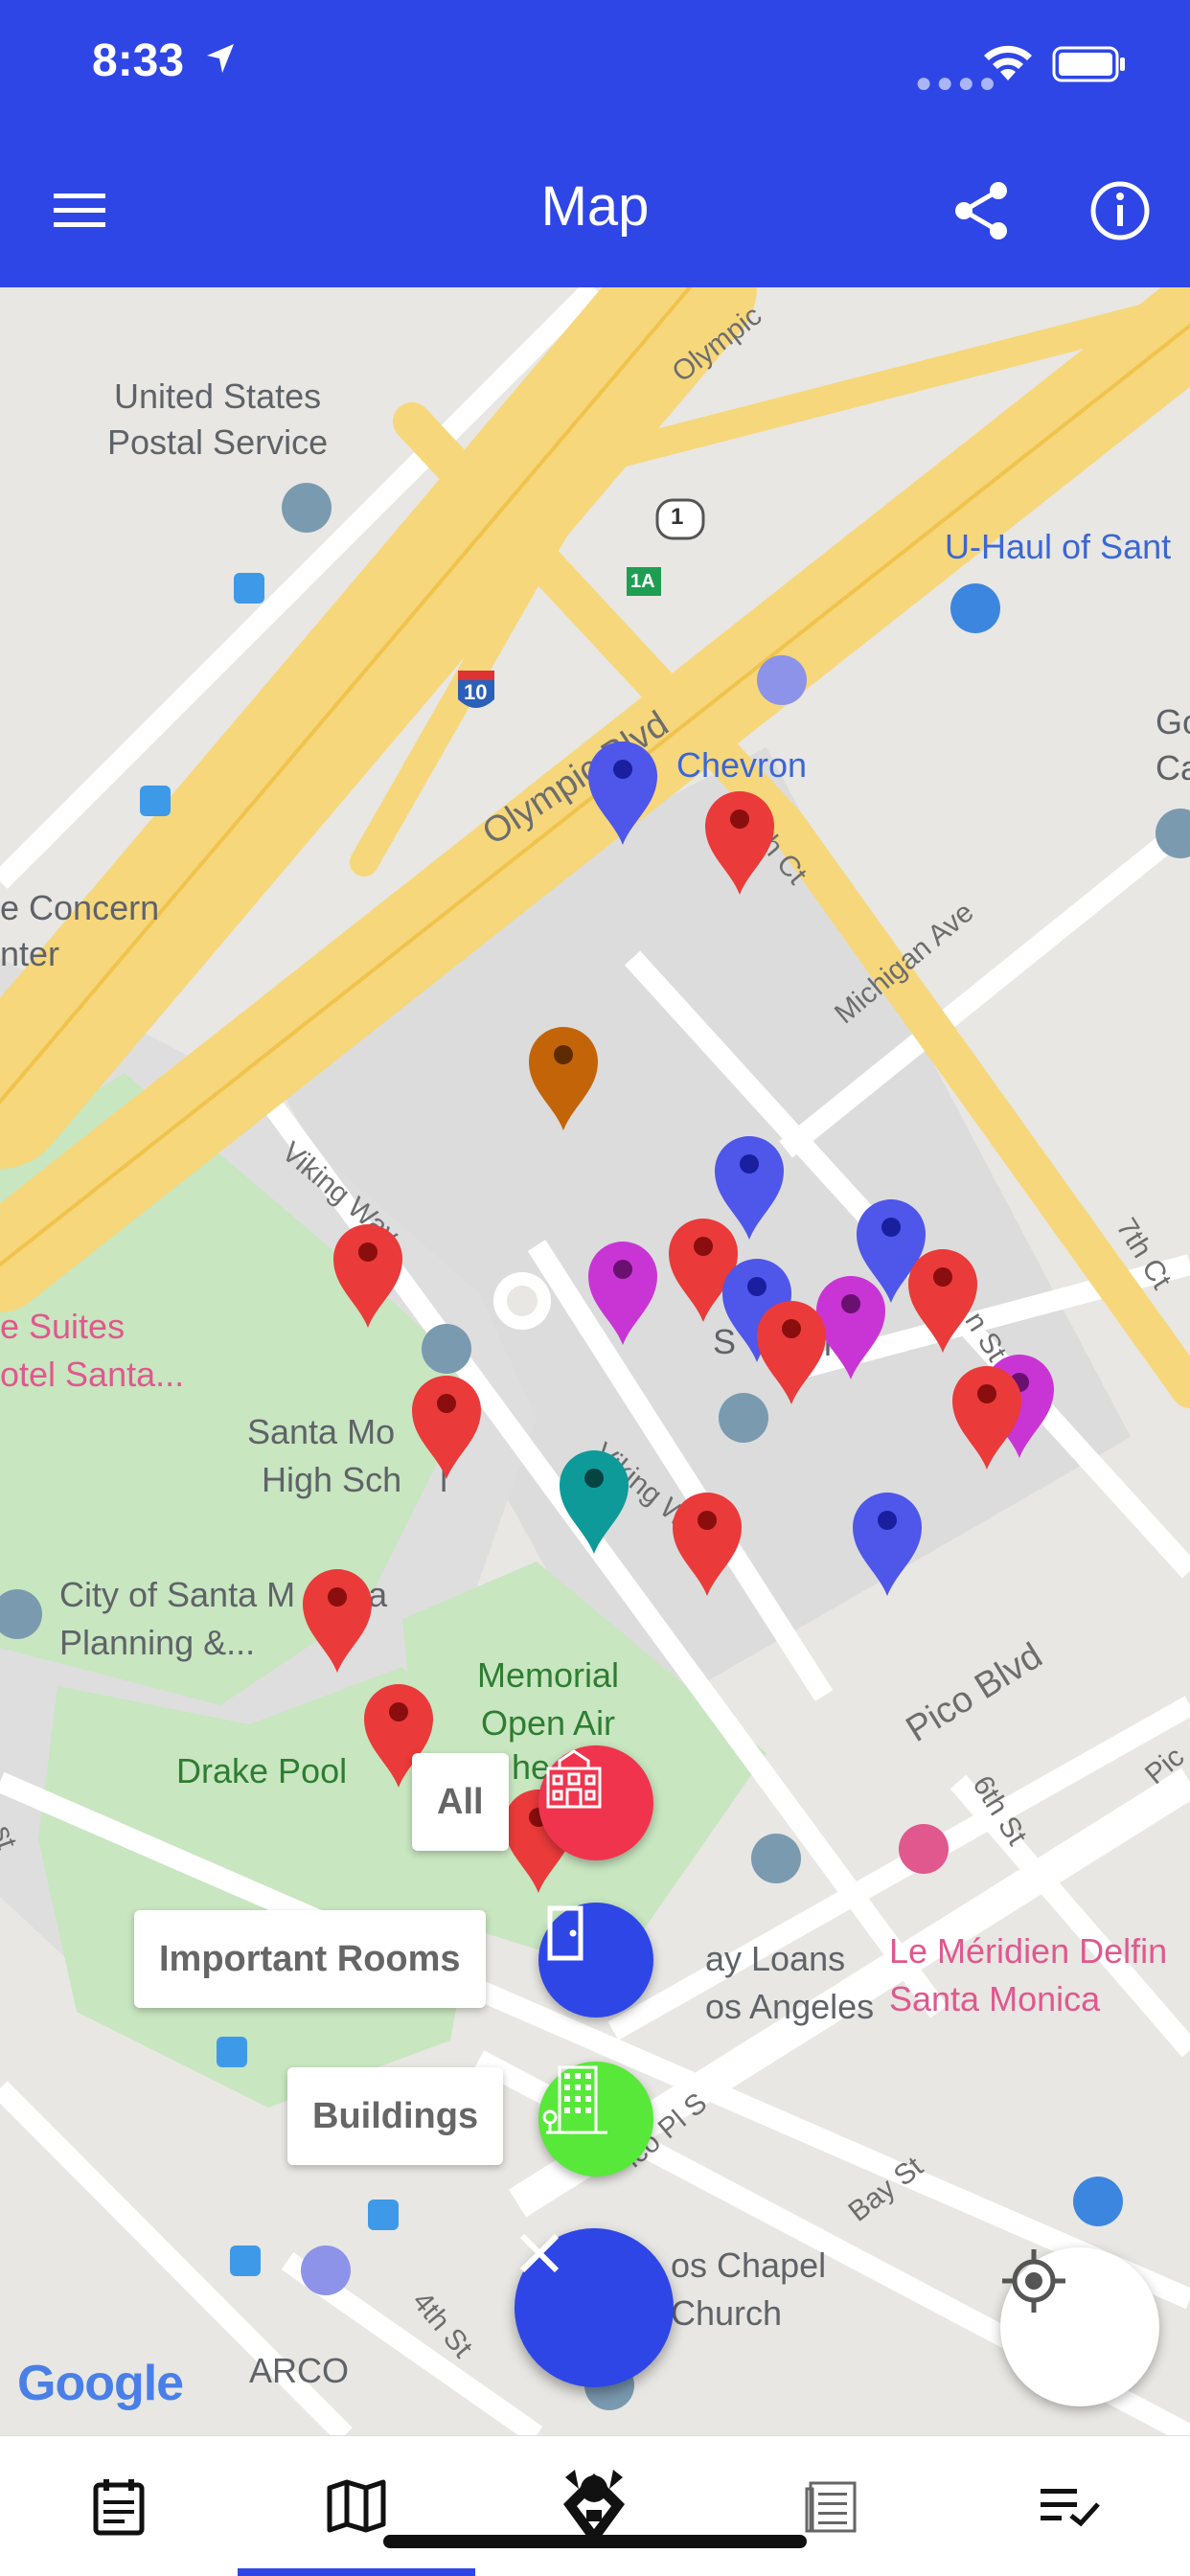  I want to click on tab-map, so click(357, 2506).